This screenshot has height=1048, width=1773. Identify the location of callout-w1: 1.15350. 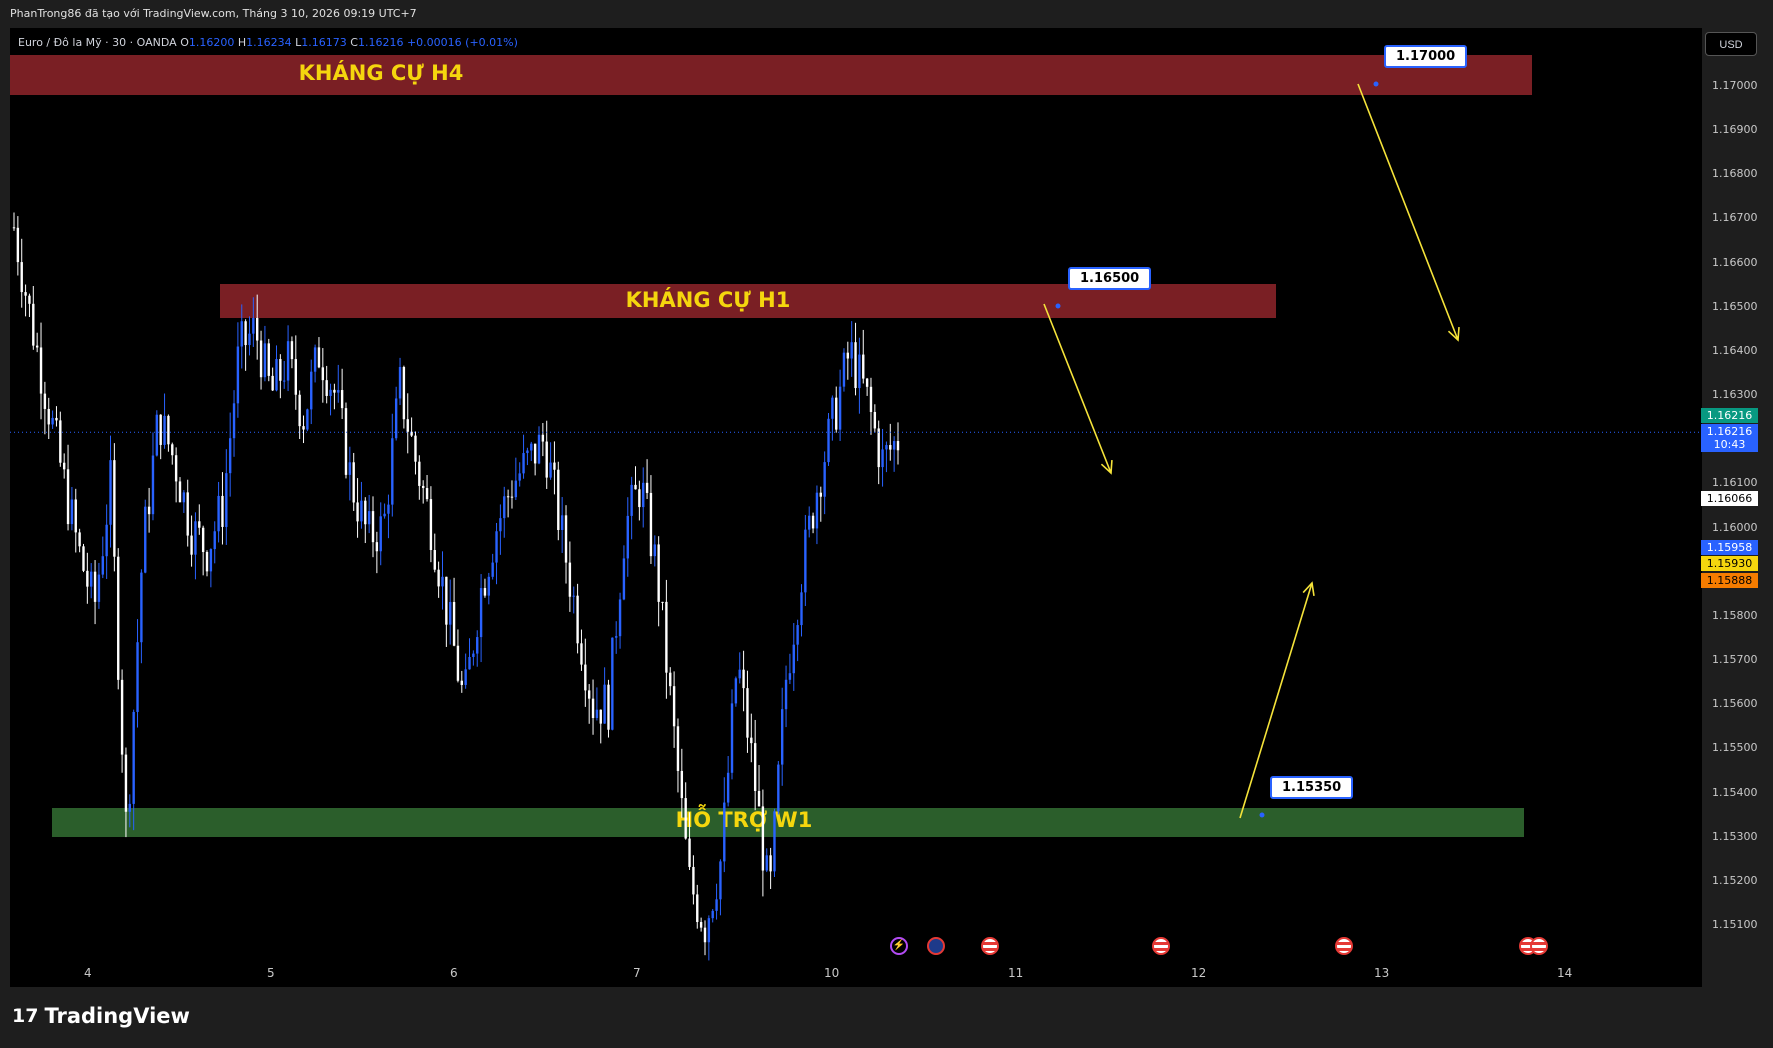
(1312, 787).